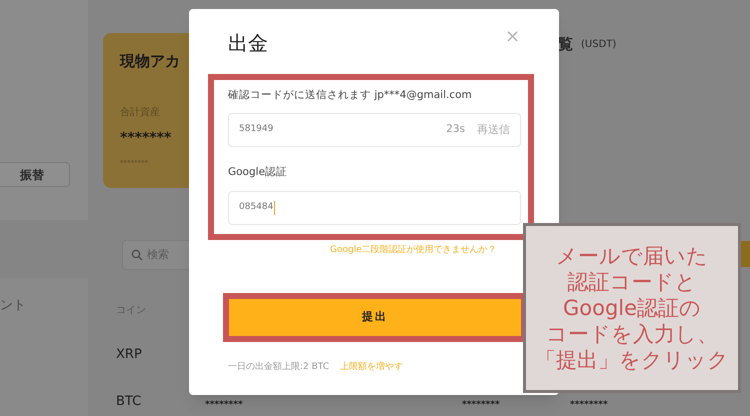 The width and height of the screenshot is (750, 416). I want to click on search-icon, so click(137, 255).